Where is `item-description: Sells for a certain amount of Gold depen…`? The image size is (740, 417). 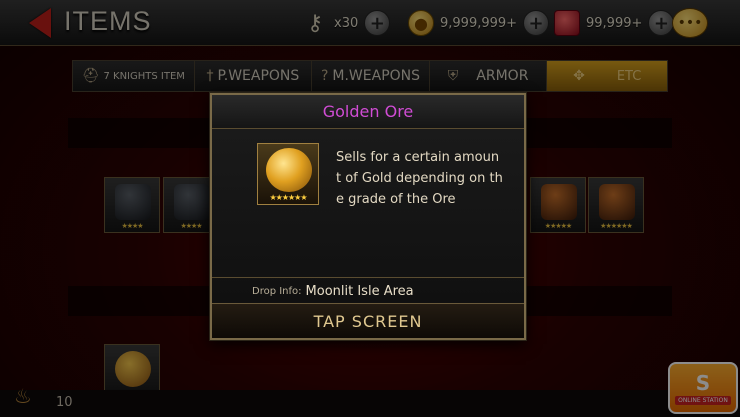 item-description: Sells for a certain amount of Gold depen… is located at coordinates (419, 178).